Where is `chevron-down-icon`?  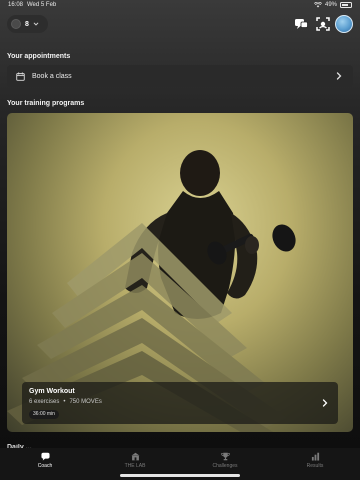
chevron-down-icon is located at coordinates (36, 24).